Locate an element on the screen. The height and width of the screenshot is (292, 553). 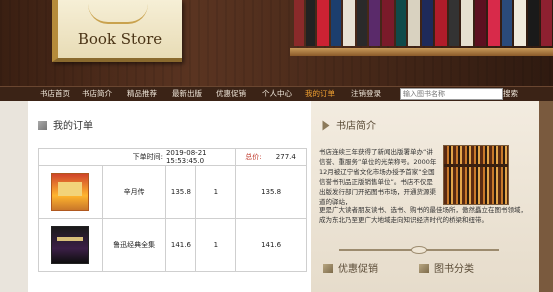
product-name: 鲁迅经典全集 is located at coordinates (134, 245).